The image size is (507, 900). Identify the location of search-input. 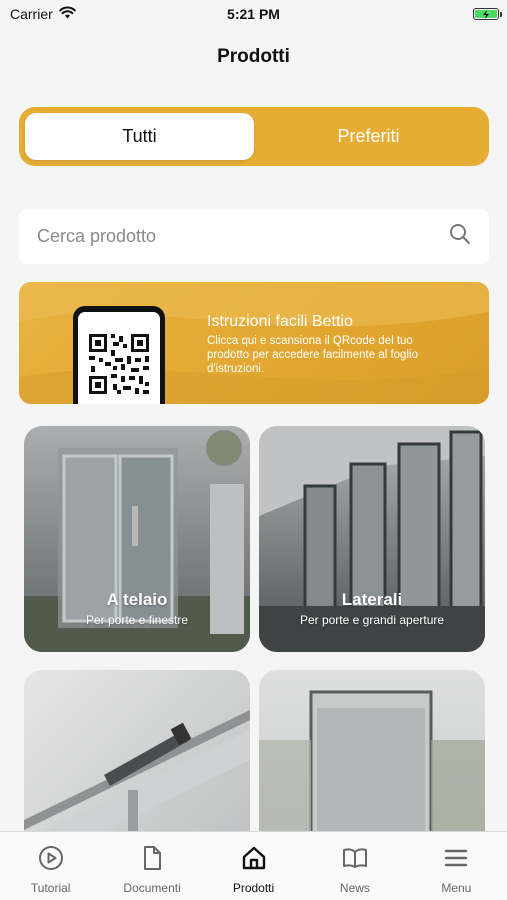
(227, 236).